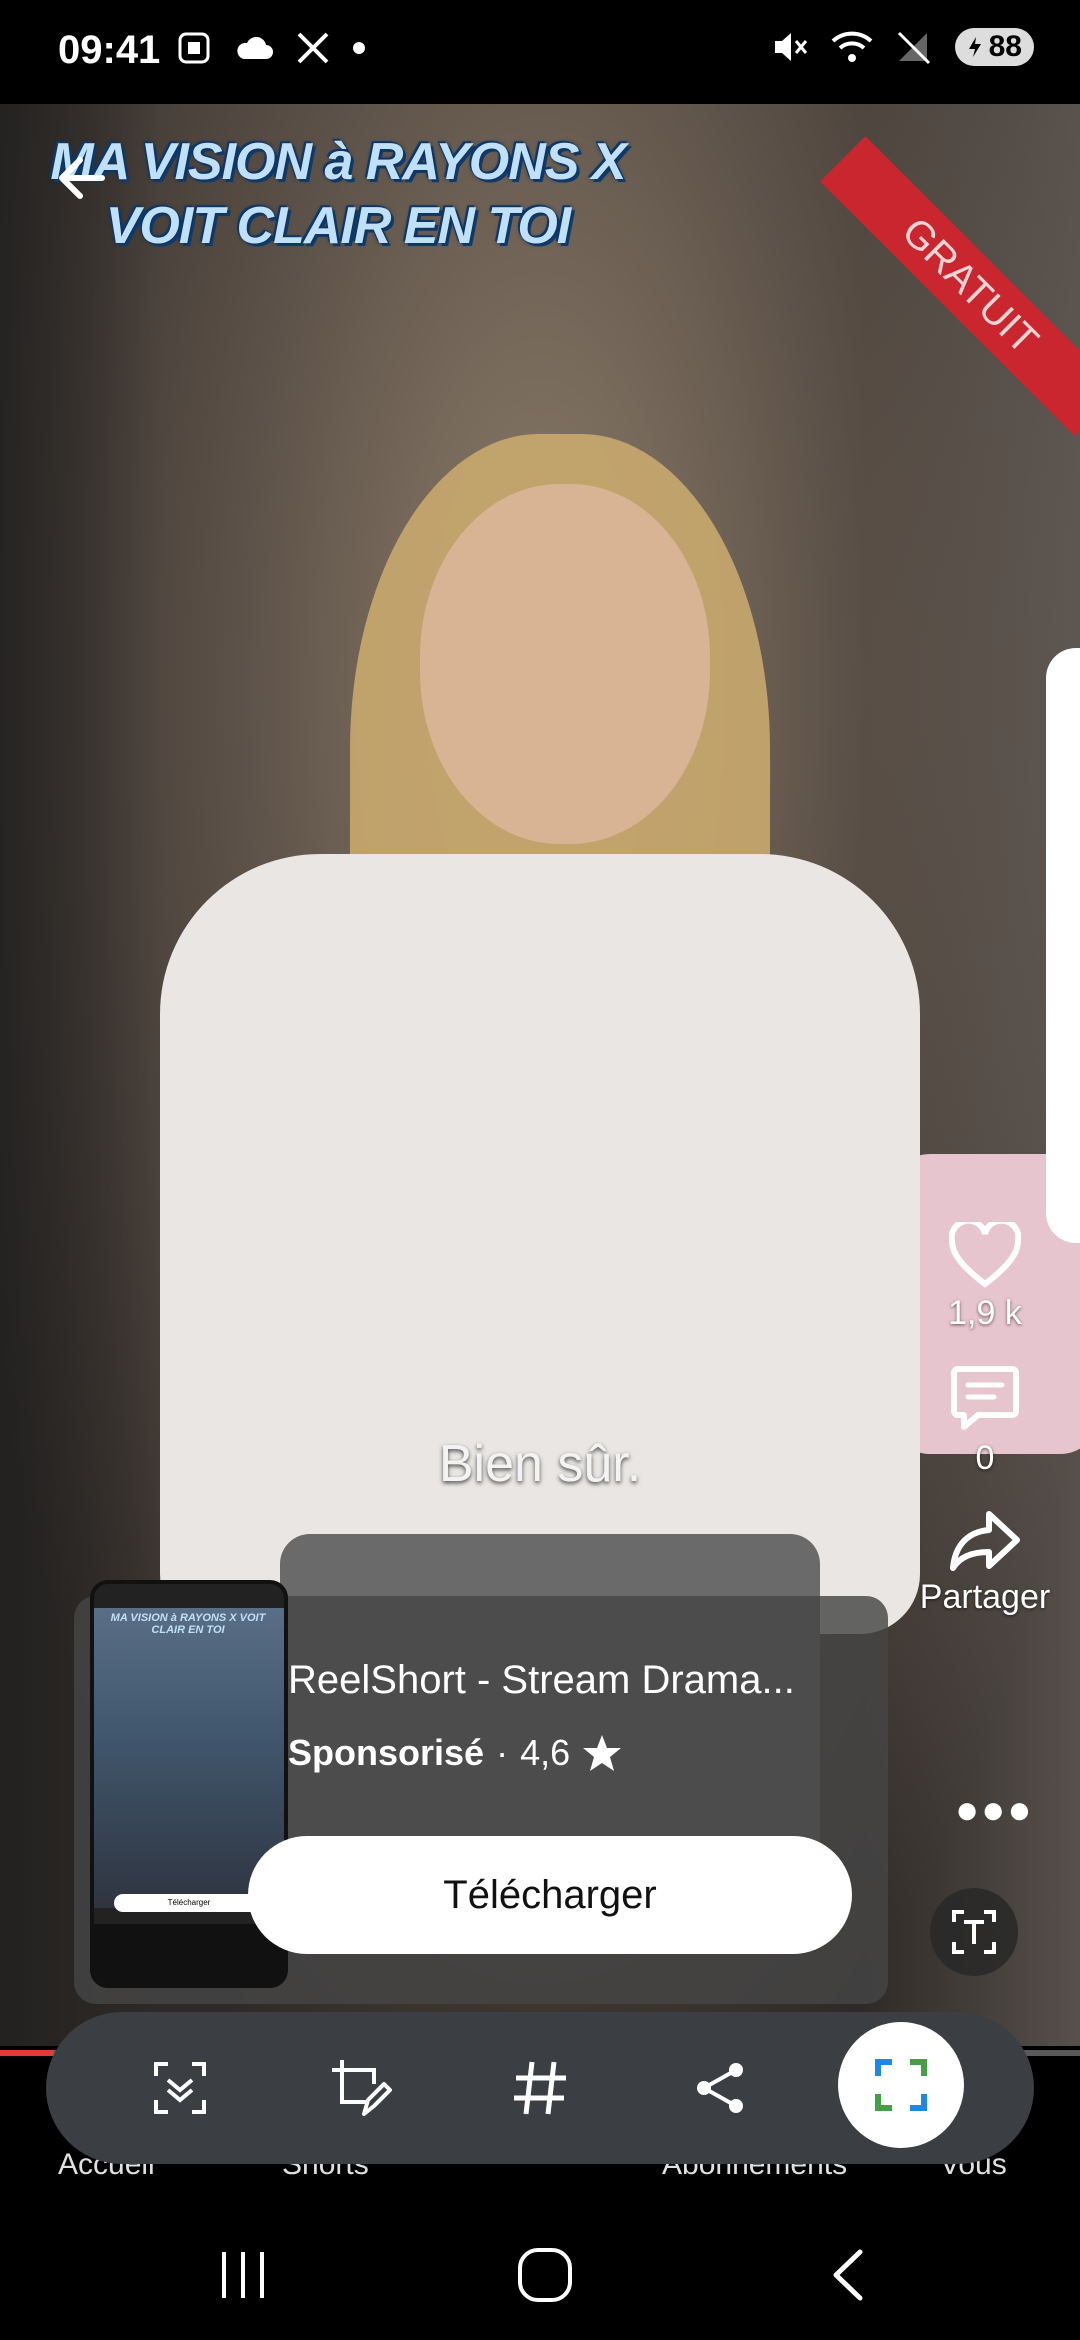 Image resolution: width=1080 pixels, height=2340 pixels. What do you see at coordinates (109, 50) in the screenshot?
I see `status-time: 09:41` at bounding box center [109, 50].